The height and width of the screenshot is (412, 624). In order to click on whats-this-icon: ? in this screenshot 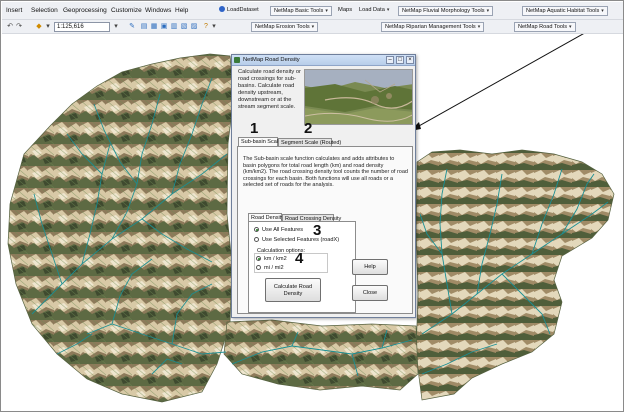, I will do `click(206, 27)`.